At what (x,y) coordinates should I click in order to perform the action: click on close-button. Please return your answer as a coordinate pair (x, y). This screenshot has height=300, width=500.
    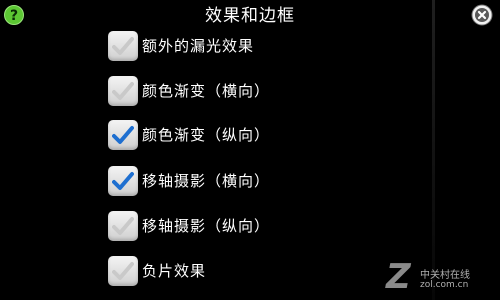
    Looking at the image, I should click on (482, 15).